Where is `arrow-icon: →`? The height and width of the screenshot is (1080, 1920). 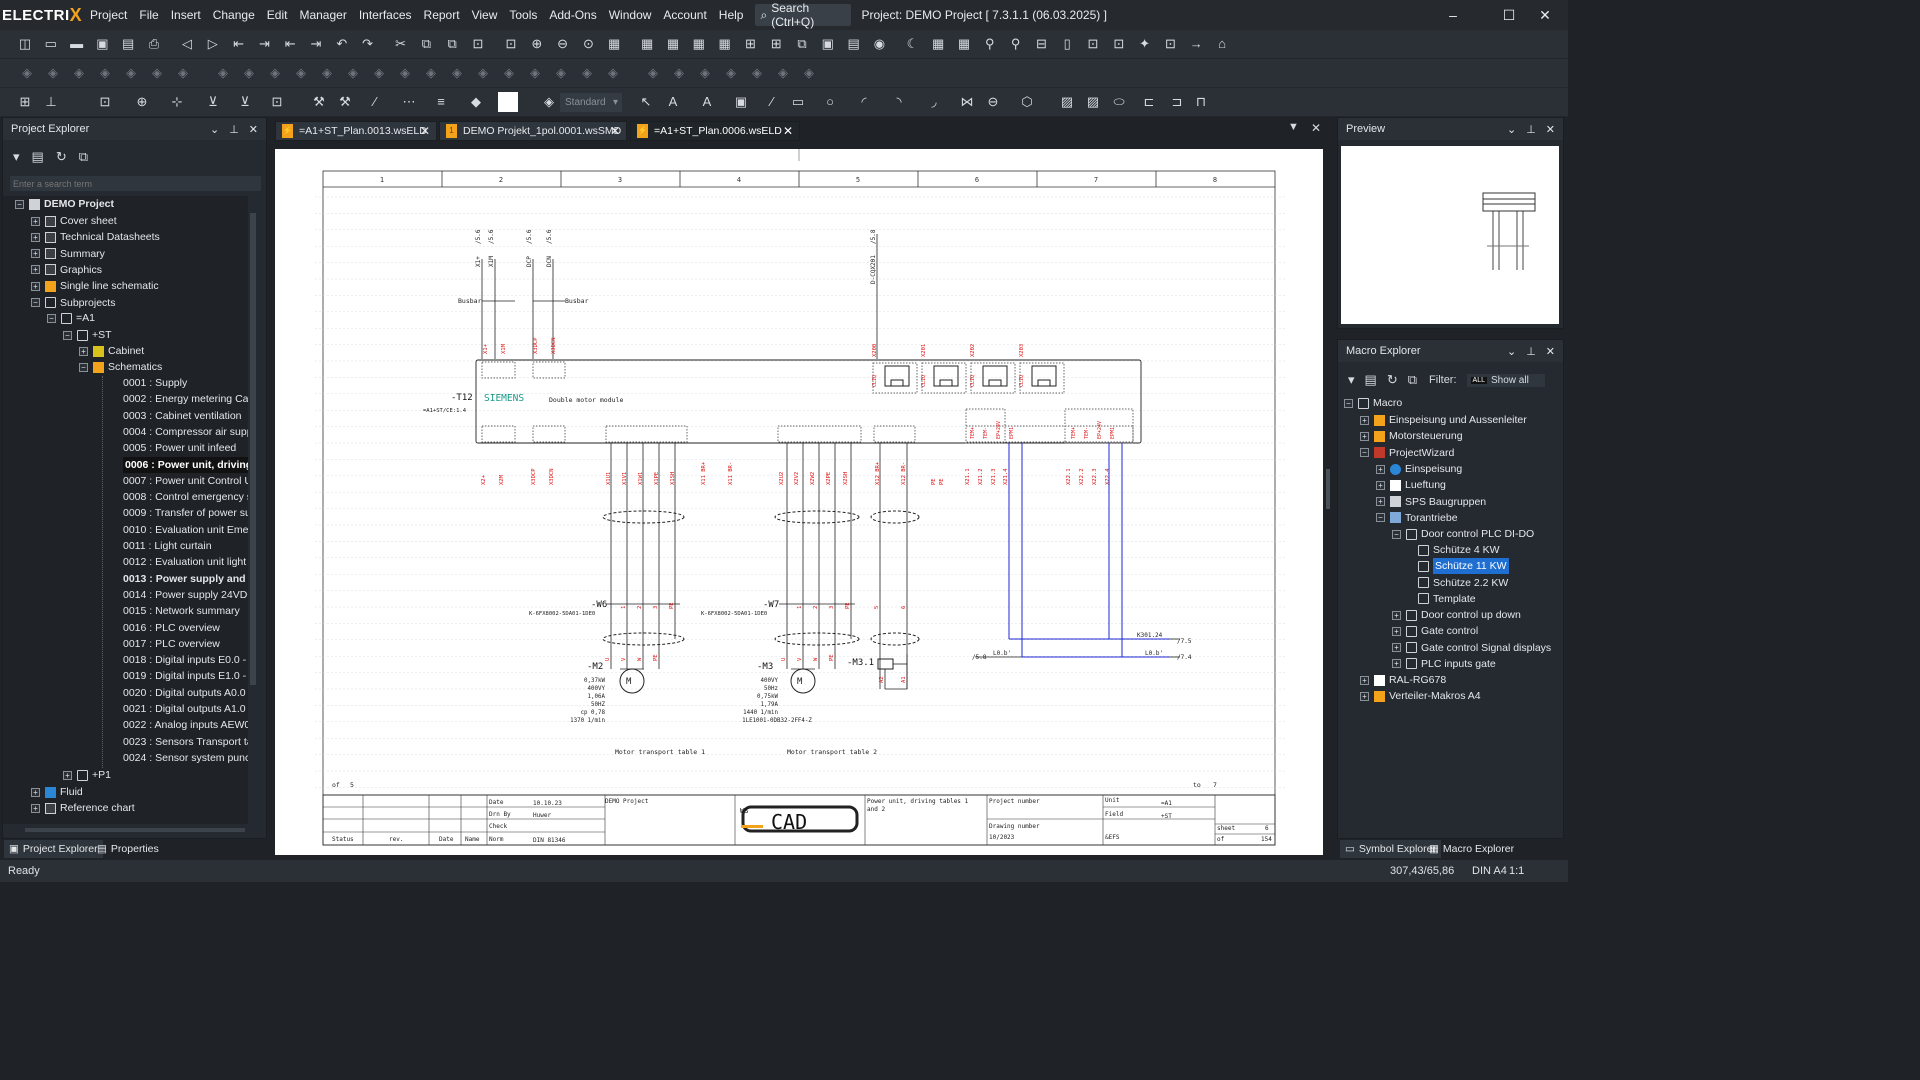 arrow-icon: → is located at coordinates (1196, 44).